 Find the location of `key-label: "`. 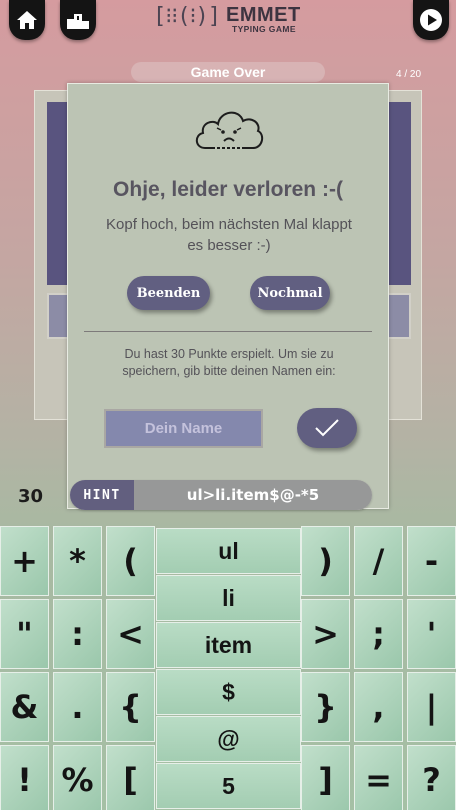

key-label: " is located at coordinates (24, 634).